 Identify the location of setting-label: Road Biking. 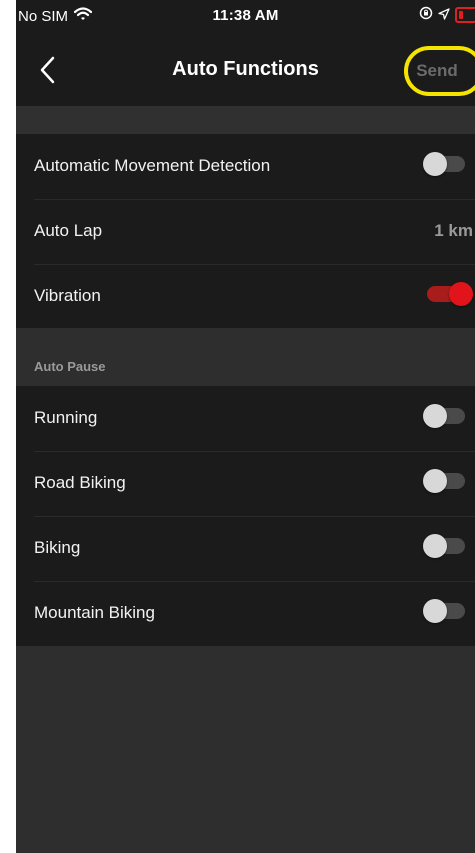
(80, 482).